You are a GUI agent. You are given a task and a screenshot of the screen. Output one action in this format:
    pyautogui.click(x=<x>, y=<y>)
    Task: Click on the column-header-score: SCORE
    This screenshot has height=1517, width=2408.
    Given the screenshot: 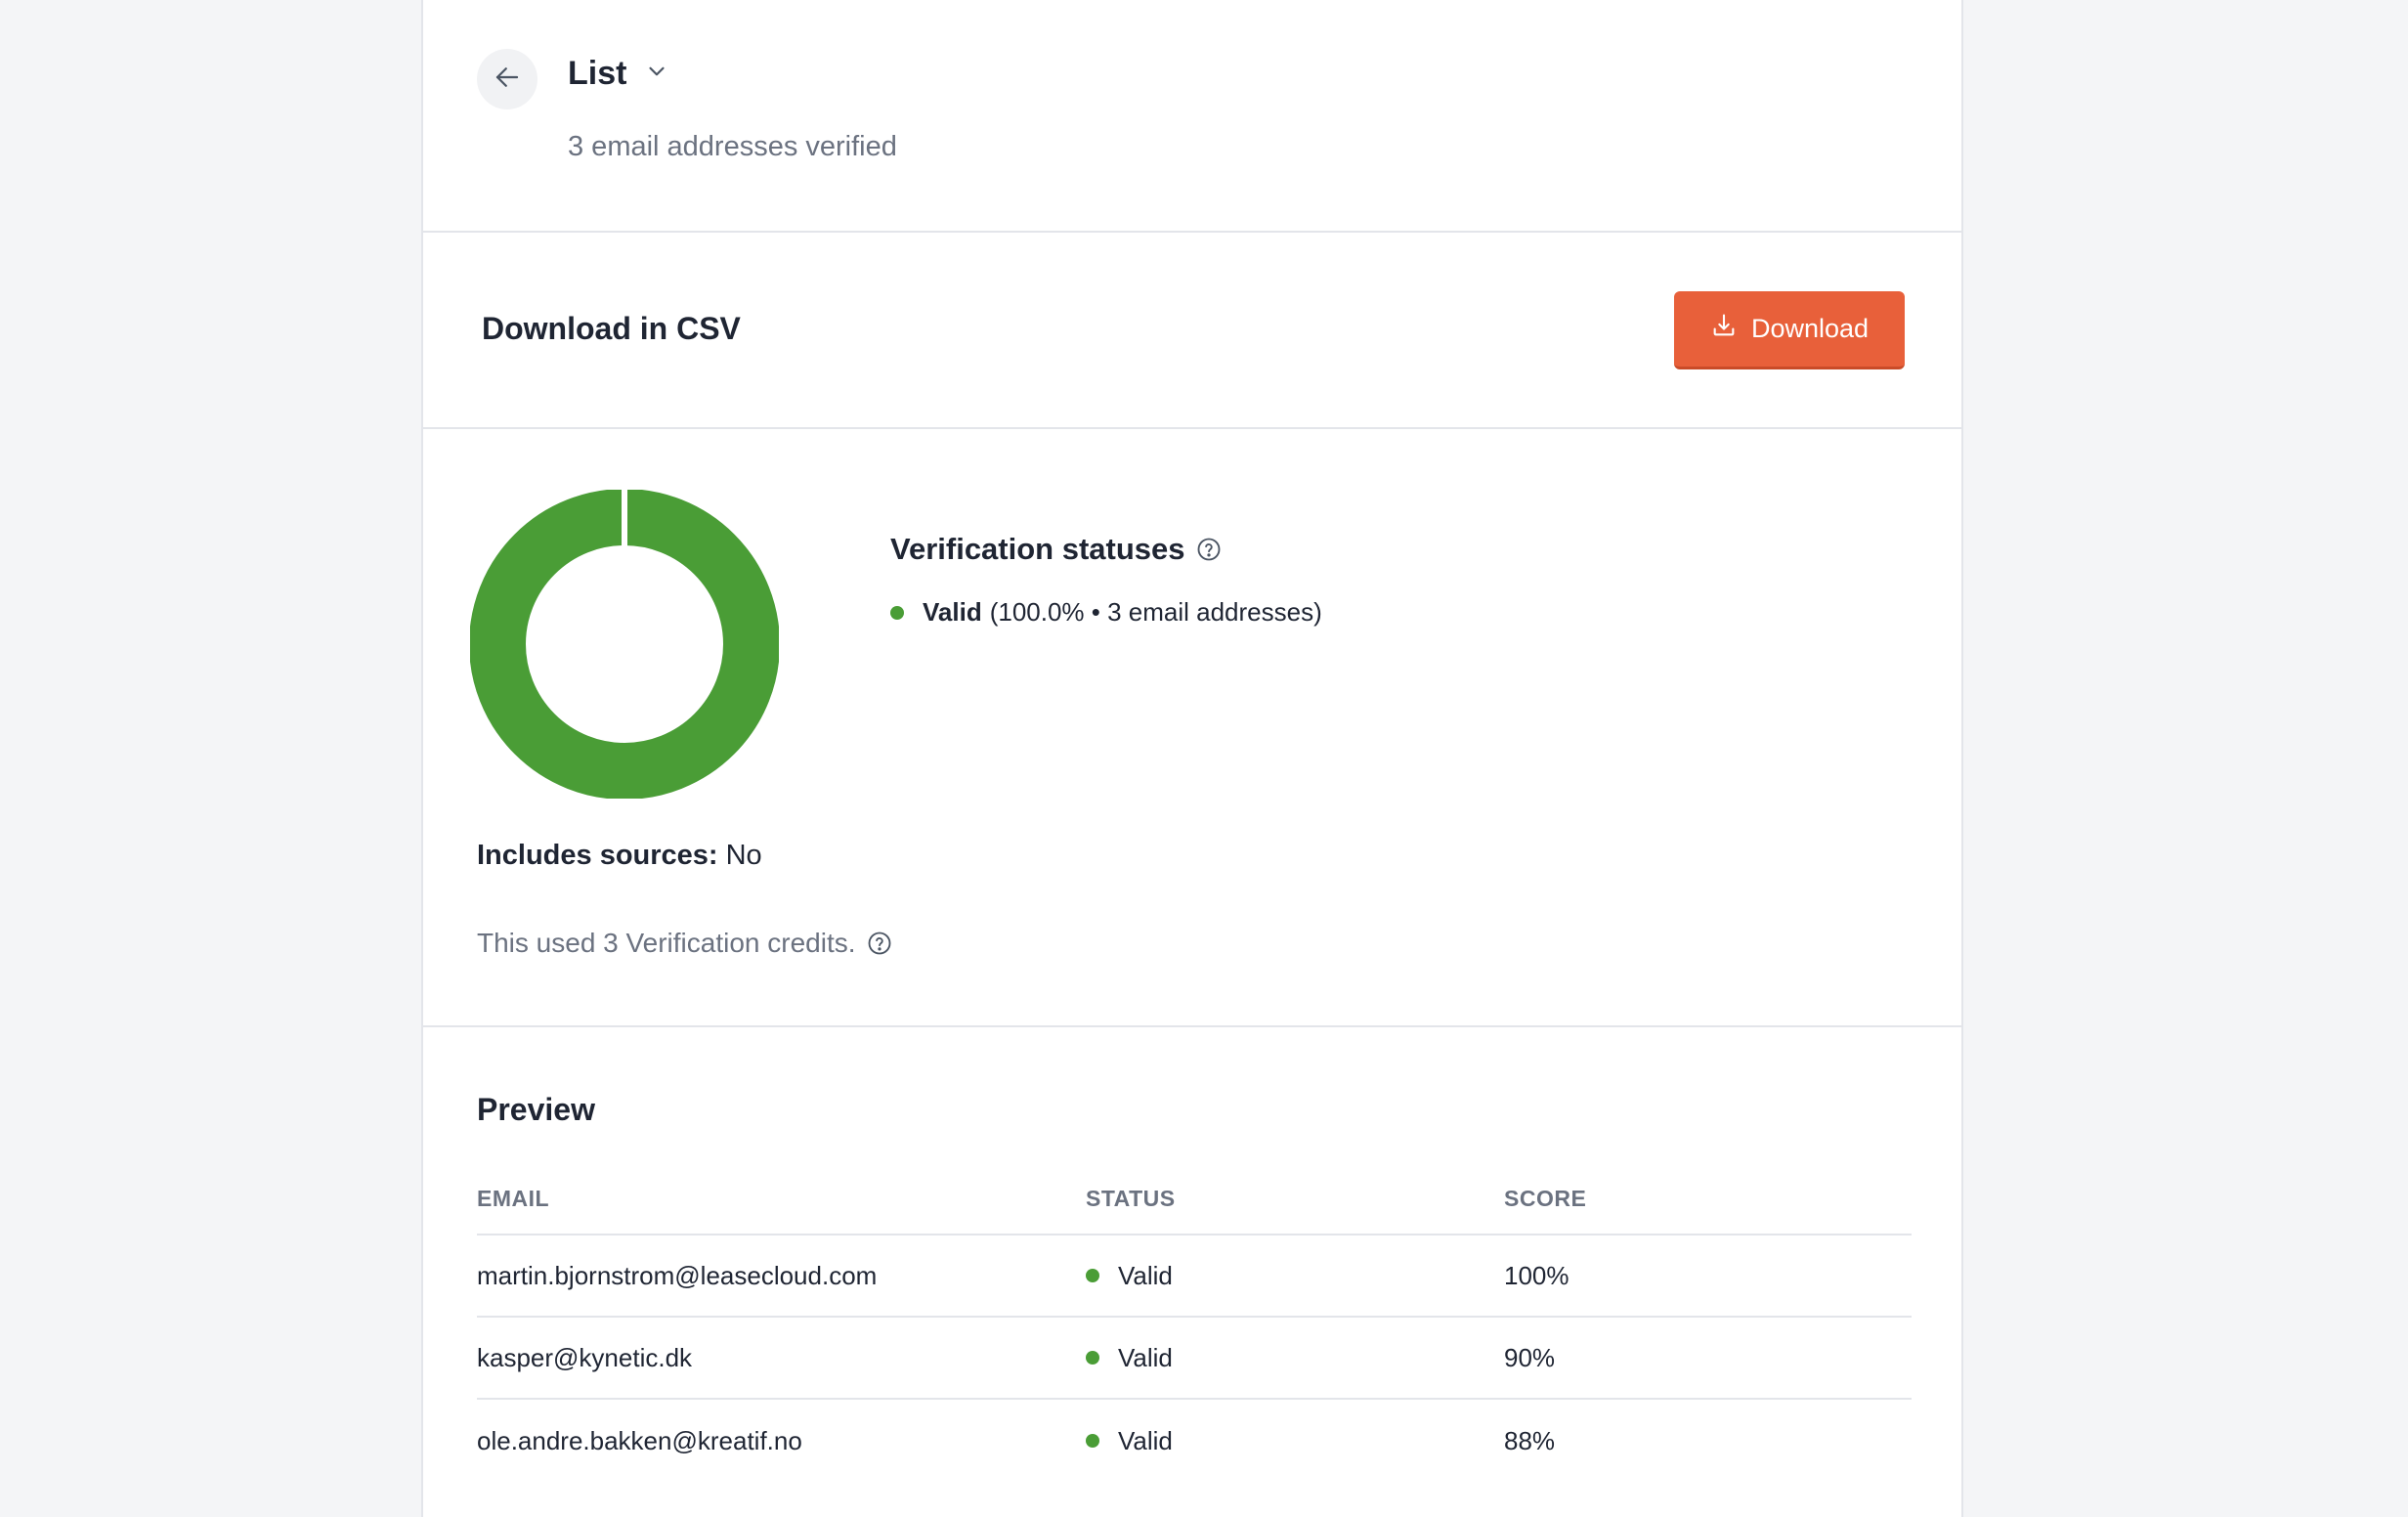 What is the action you would take?
    pyautogui.click(x=1546, y=1198)
    